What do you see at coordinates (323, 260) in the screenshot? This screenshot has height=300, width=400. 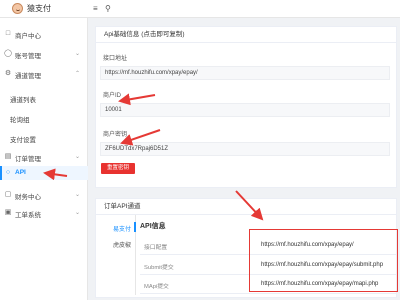 I see `annotation-highlight-box` at bounding box center [323, 260].